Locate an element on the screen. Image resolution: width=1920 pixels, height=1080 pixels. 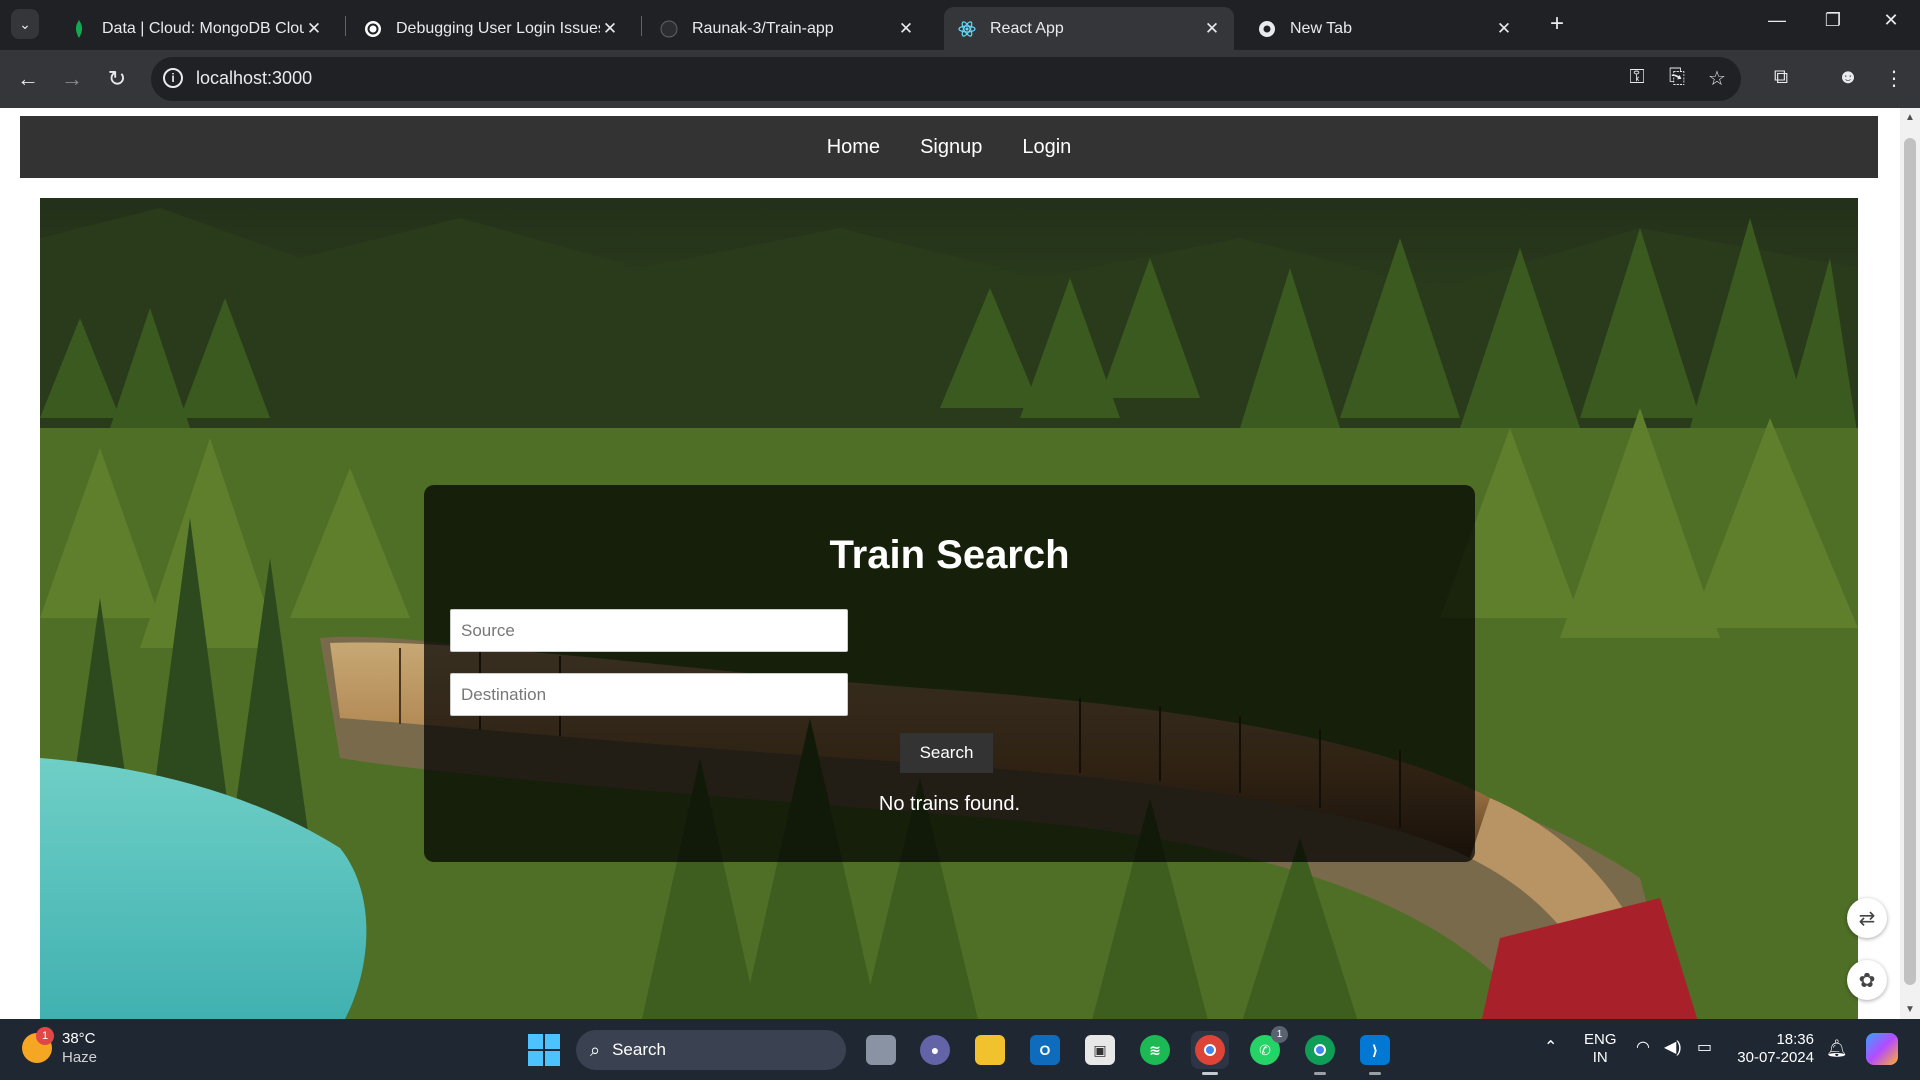
tab-search-chevron-icon: ⌄ is located at coordinates (25, 24).